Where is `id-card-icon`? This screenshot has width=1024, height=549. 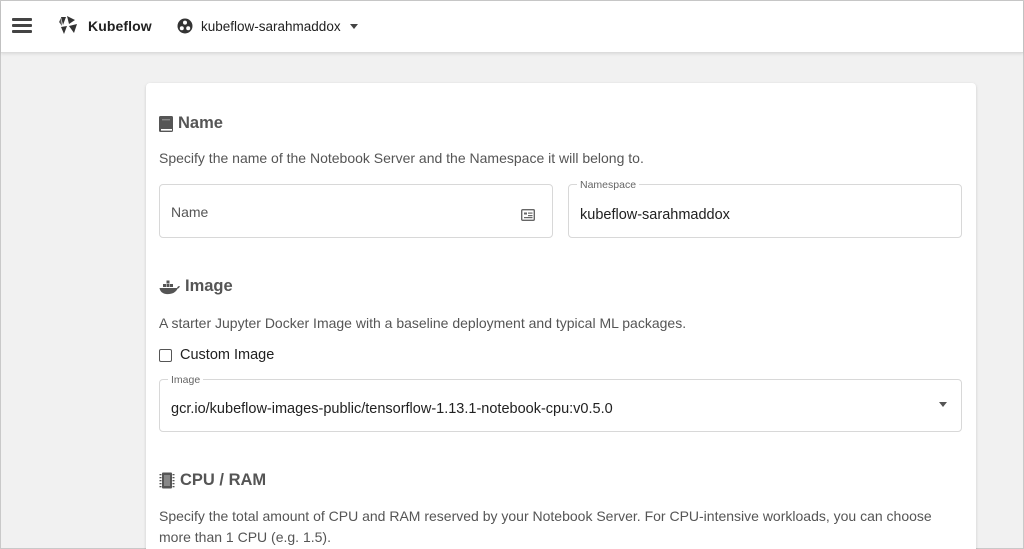 id-card-icon is located at coordinates (528, 215).